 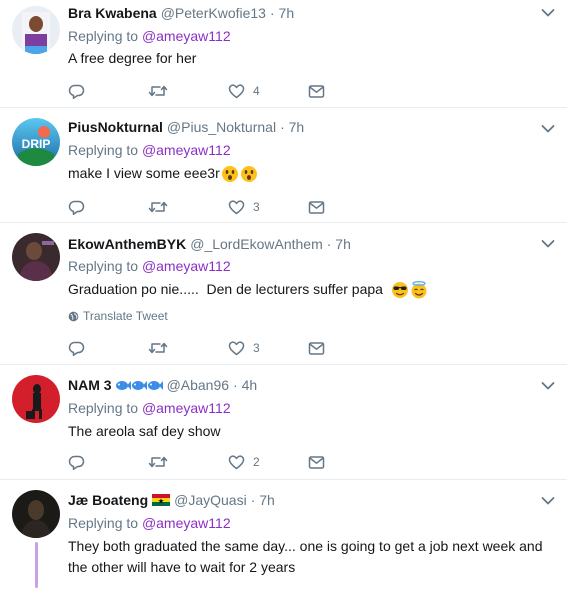 I want to click on avatar-text: DRIP, so click(x=36, y=144).